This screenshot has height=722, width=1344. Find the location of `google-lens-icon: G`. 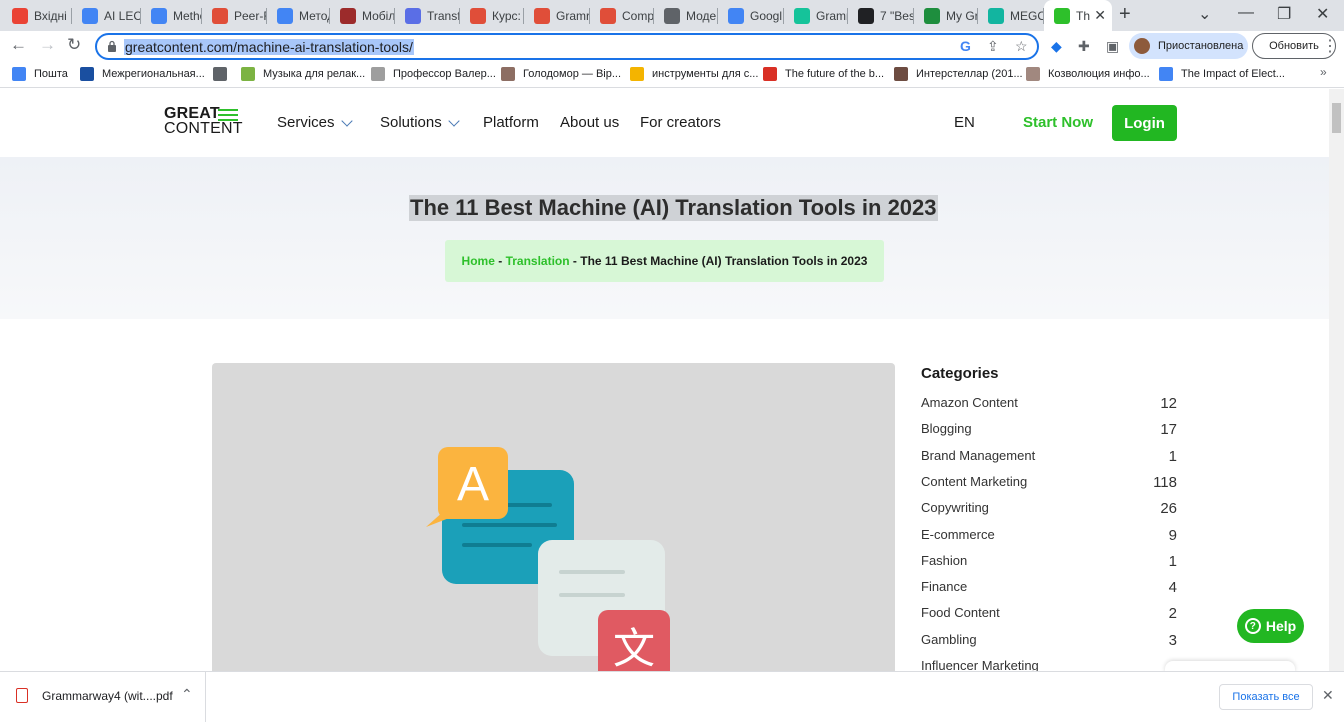

google-lens-icon: G is located at coordinates (965, 46).